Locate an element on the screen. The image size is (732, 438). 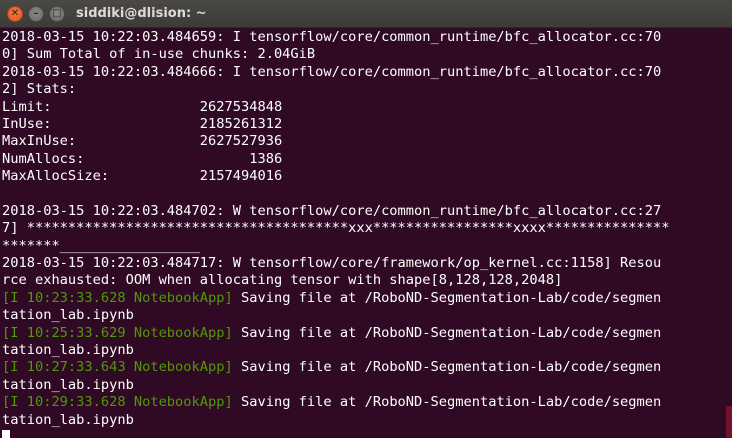
terminal-line: 2] Stats: is located at coordinates (364, 89).